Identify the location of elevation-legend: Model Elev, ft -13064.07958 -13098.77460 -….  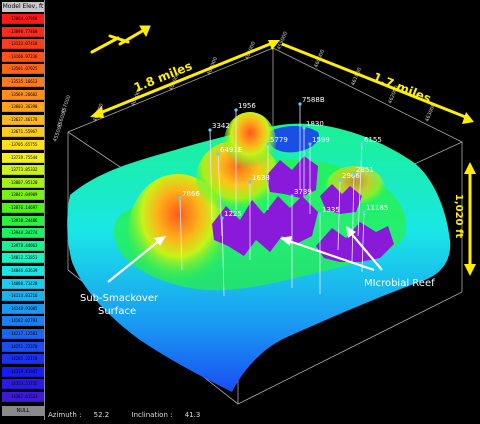
(22, 210).